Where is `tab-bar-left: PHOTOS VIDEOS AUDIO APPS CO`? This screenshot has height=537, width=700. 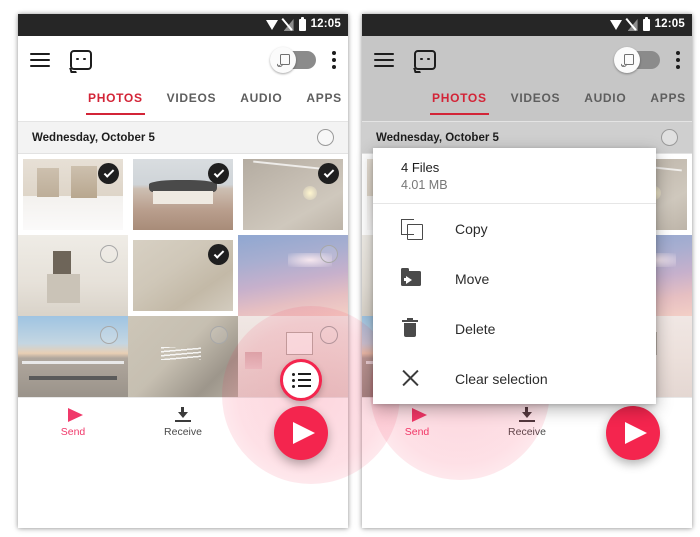 tab-bar-left: PHOTOS VIDEOS AUDIO APPS CO is located at coordinates (183, 103).